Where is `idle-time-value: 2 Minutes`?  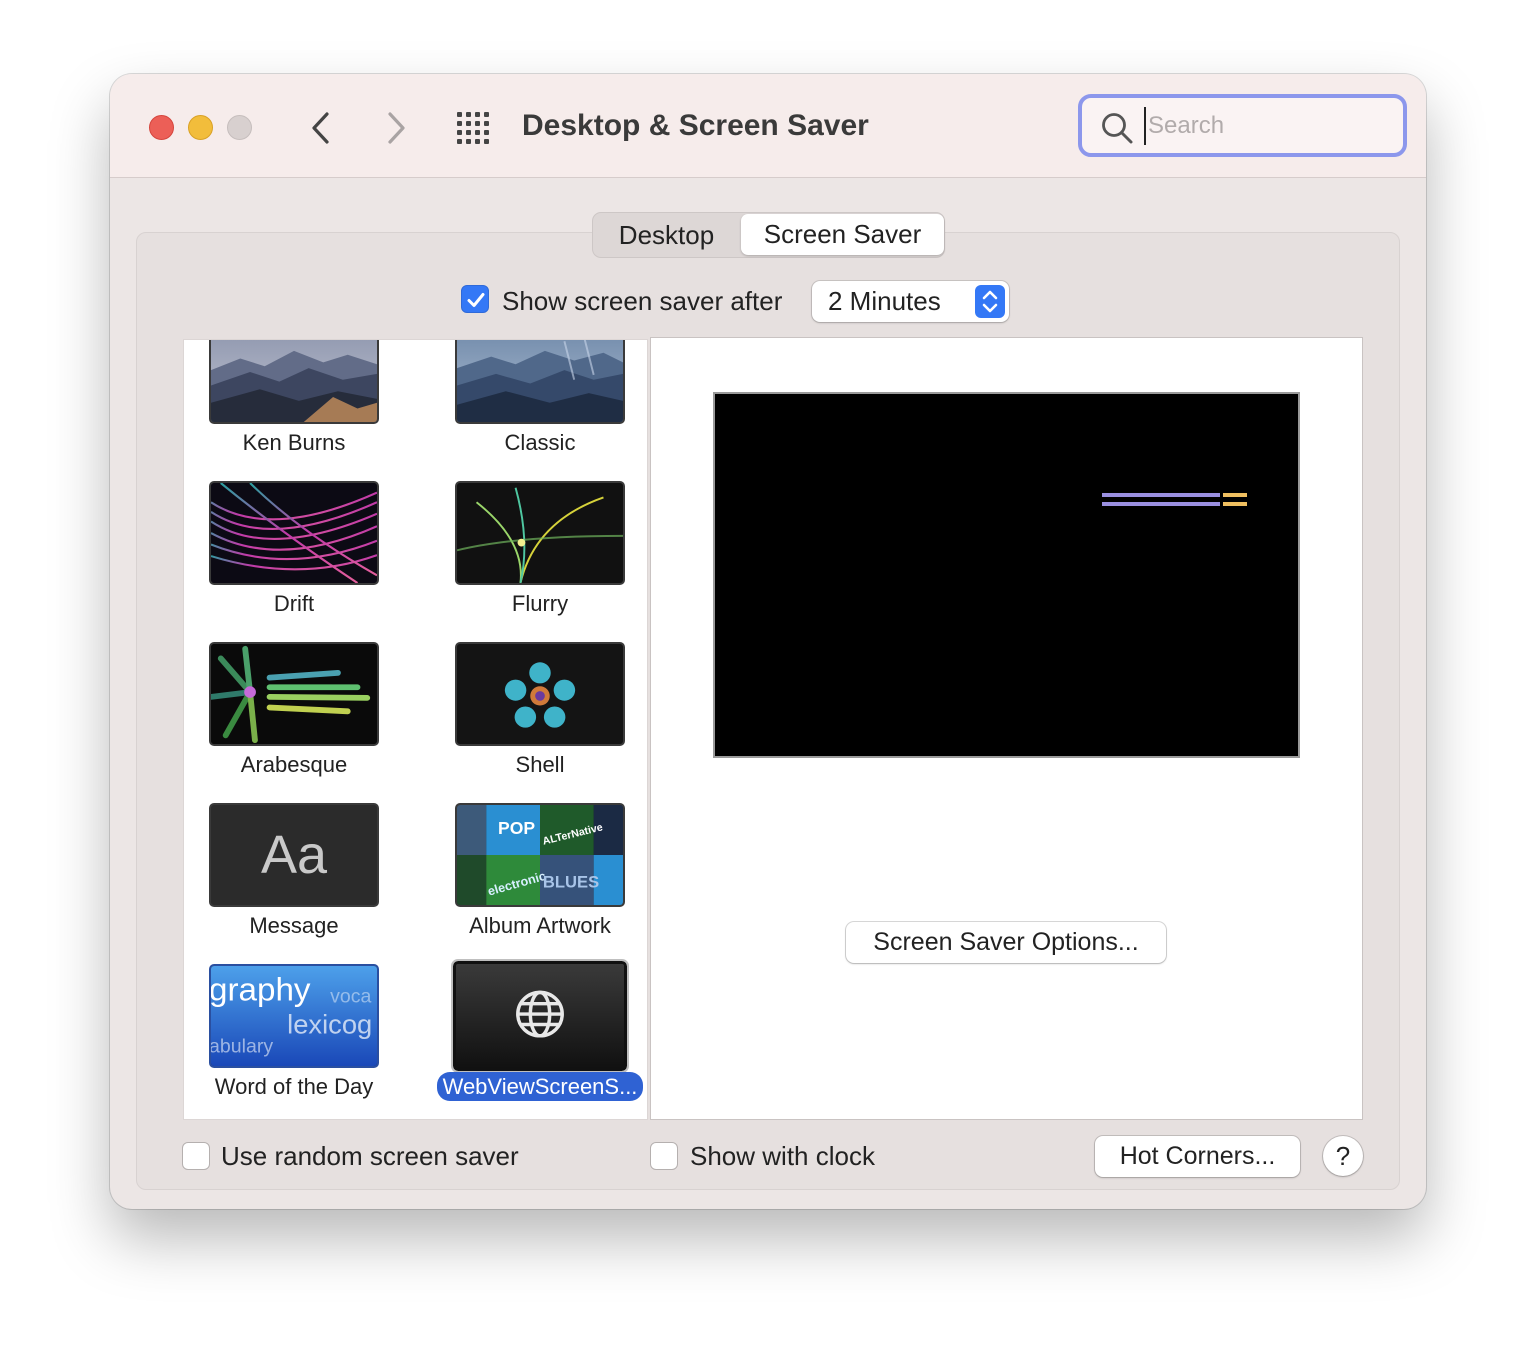 idle-time-value: 2 Minutes is located at coordinates (884, 301).